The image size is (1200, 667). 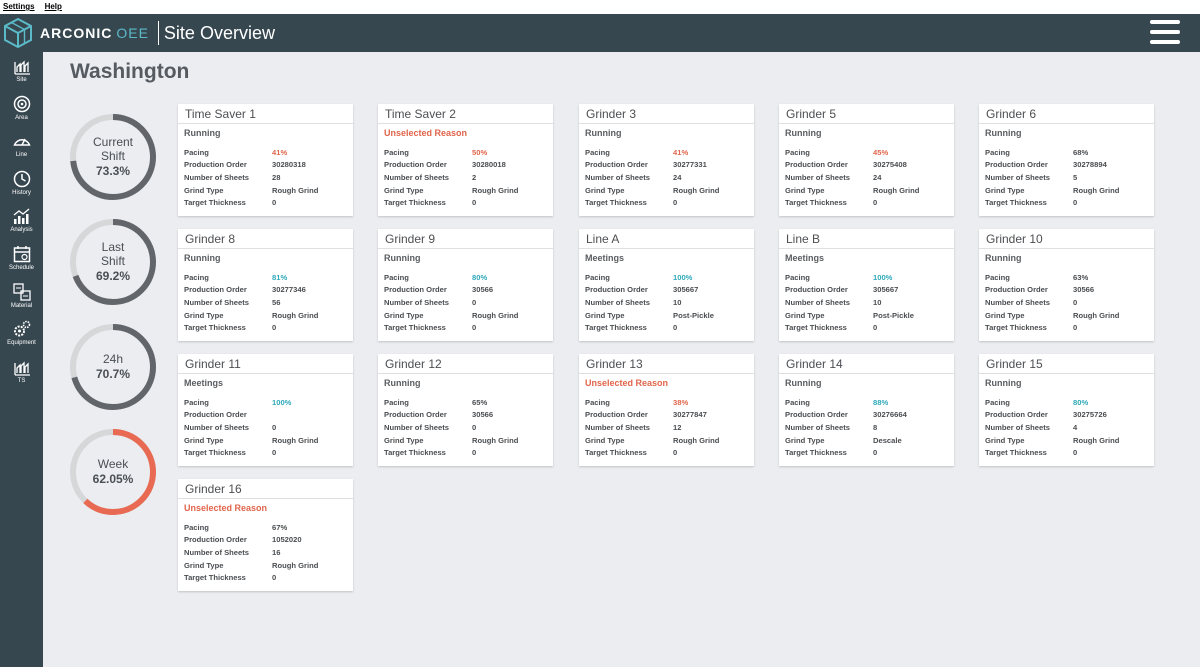 What do you see at coordinates (852, 152) in the screenshot?
I see `field-row: Pacing 45%` at bounding box center [852, 152].